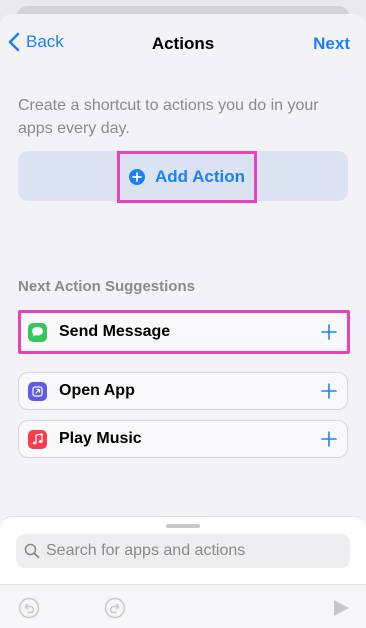 The width and height of the screenshot is (366, 628). Describe the element at coordinates (106, 286) in the screenshot. I see `suggestions-title: Next Action Suggestions` at that location.